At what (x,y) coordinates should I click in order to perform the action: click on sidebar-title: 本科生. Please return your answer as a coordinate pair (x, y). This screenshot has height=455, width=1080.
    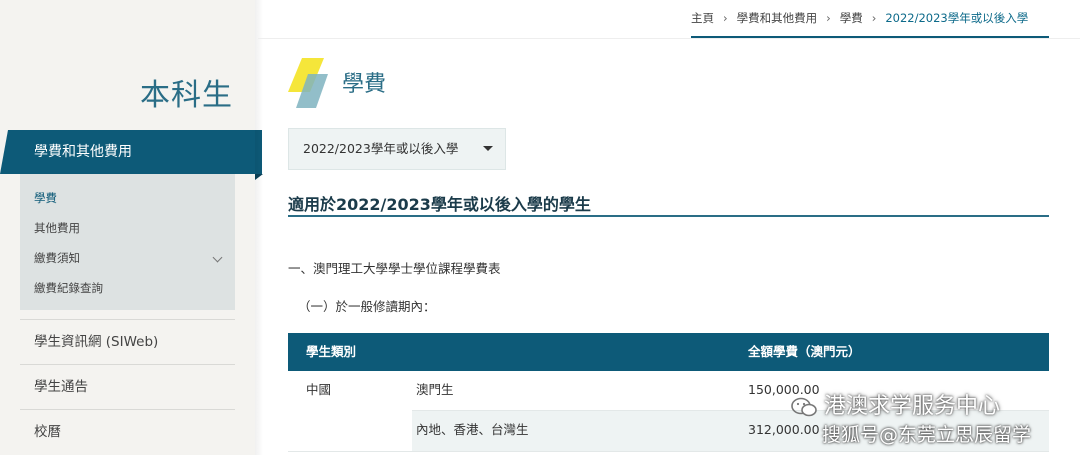
    Looking at the image, I should click on (186, 95).